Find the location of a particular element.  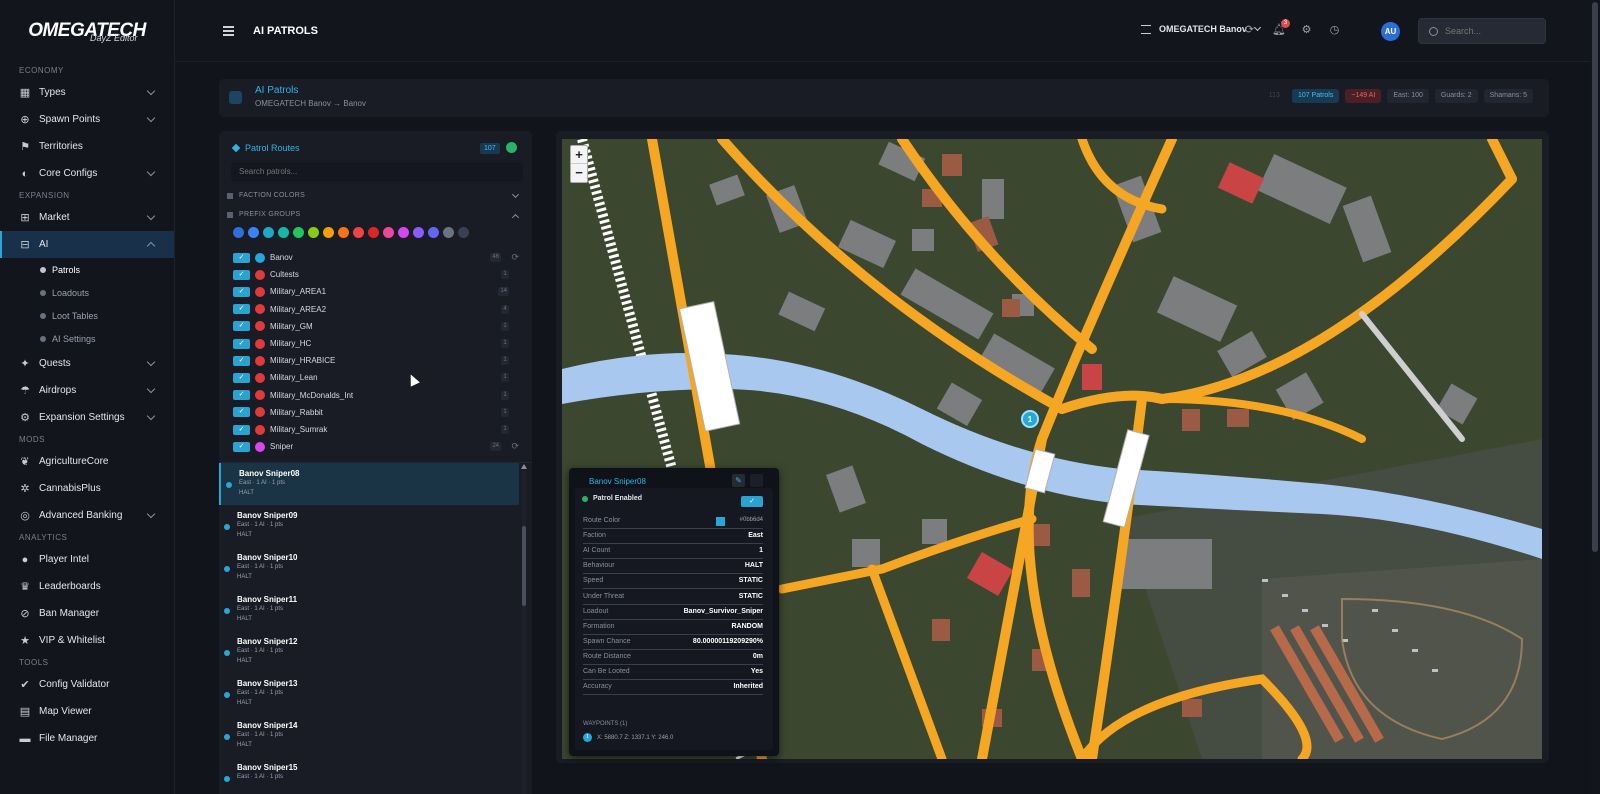

search-input is located at coordinates (1492, 31).